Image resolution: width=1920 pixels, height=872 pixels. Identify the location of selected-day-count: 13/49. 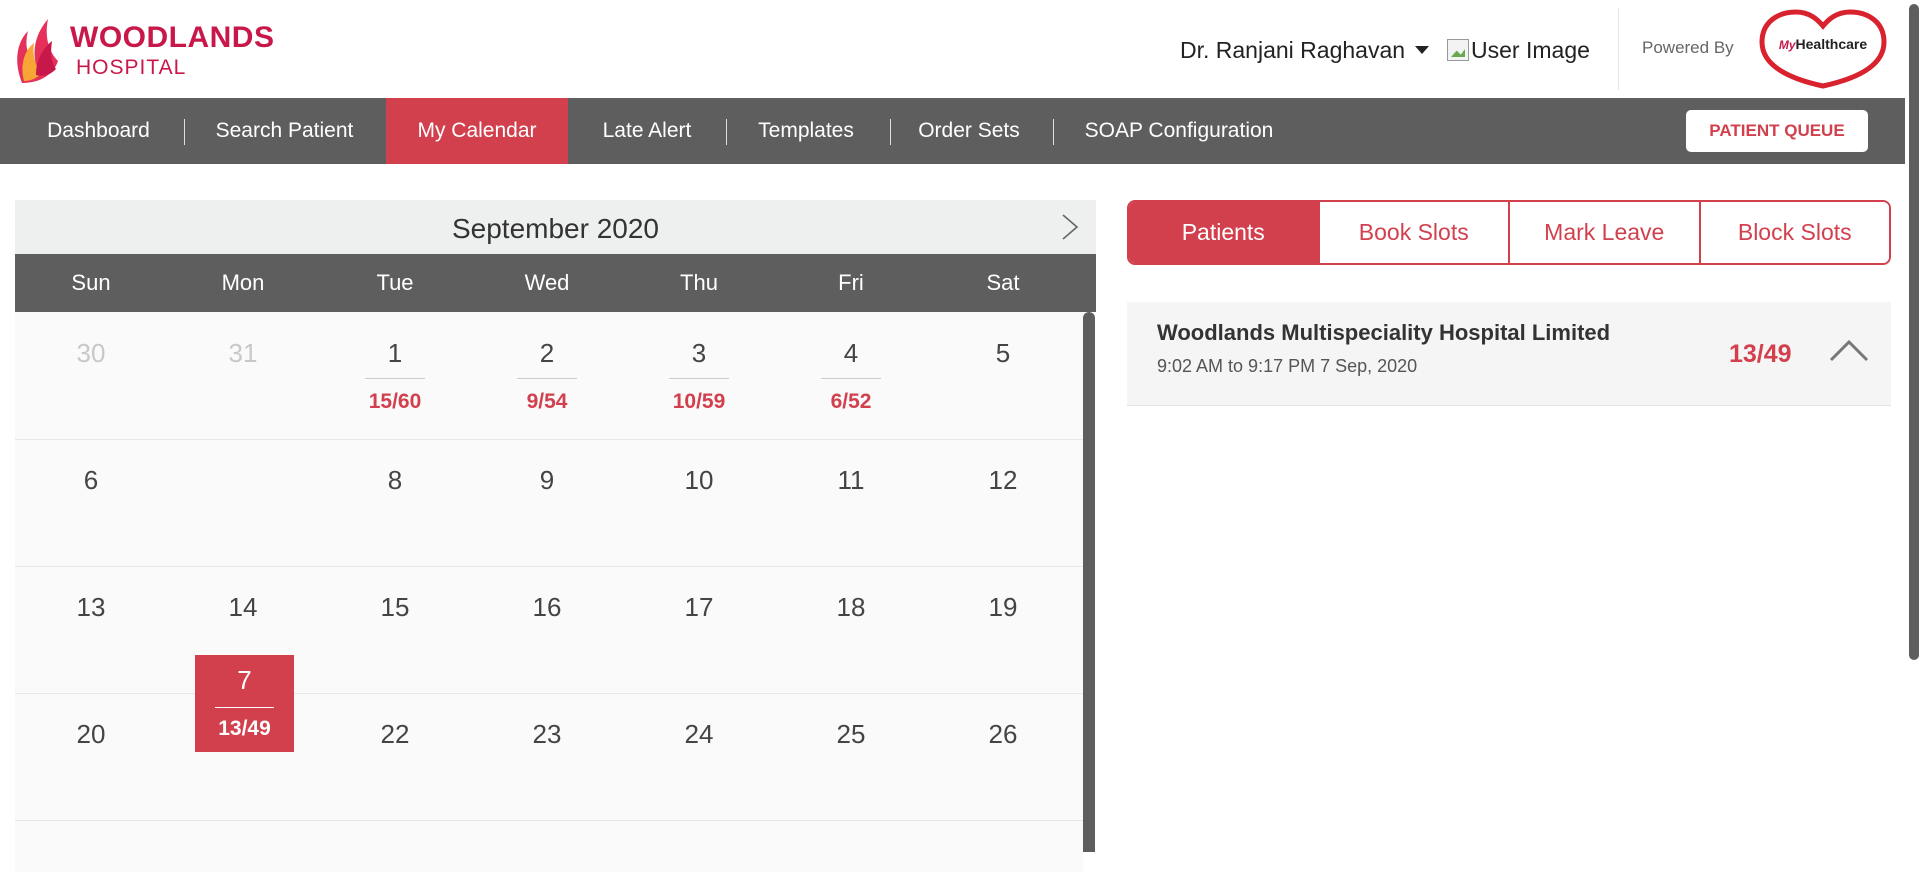
(244, 728).